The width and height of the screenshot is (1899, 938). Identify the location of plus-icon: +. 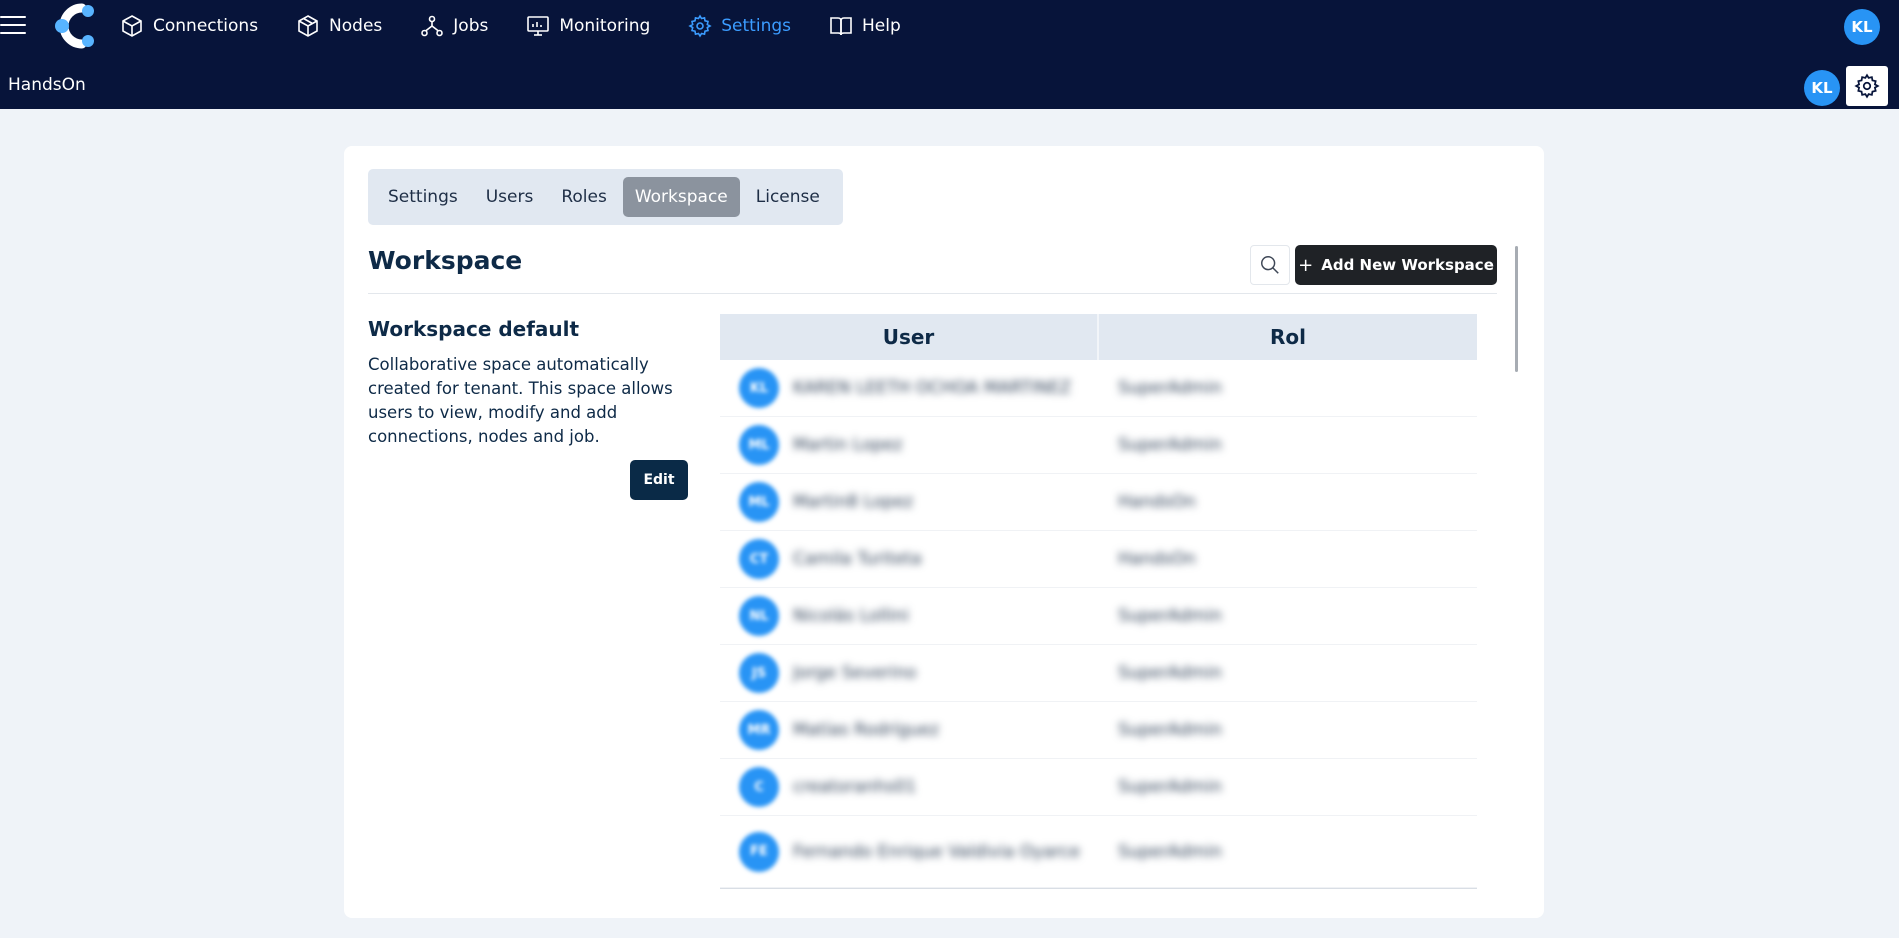
(1306, 265).